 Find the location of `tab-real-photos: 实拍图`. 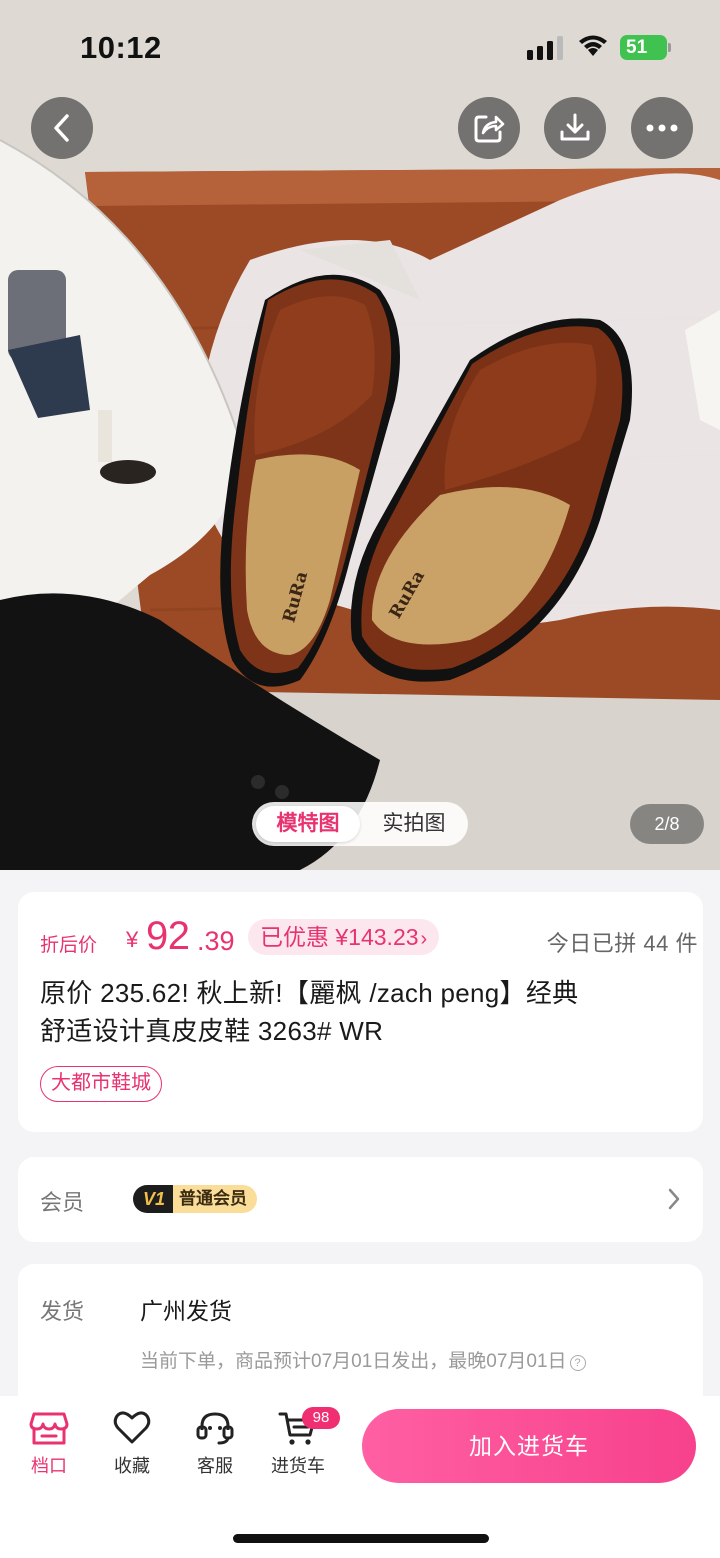

tab-real-photos: 实拍图 is located at coordinates (414, 824).